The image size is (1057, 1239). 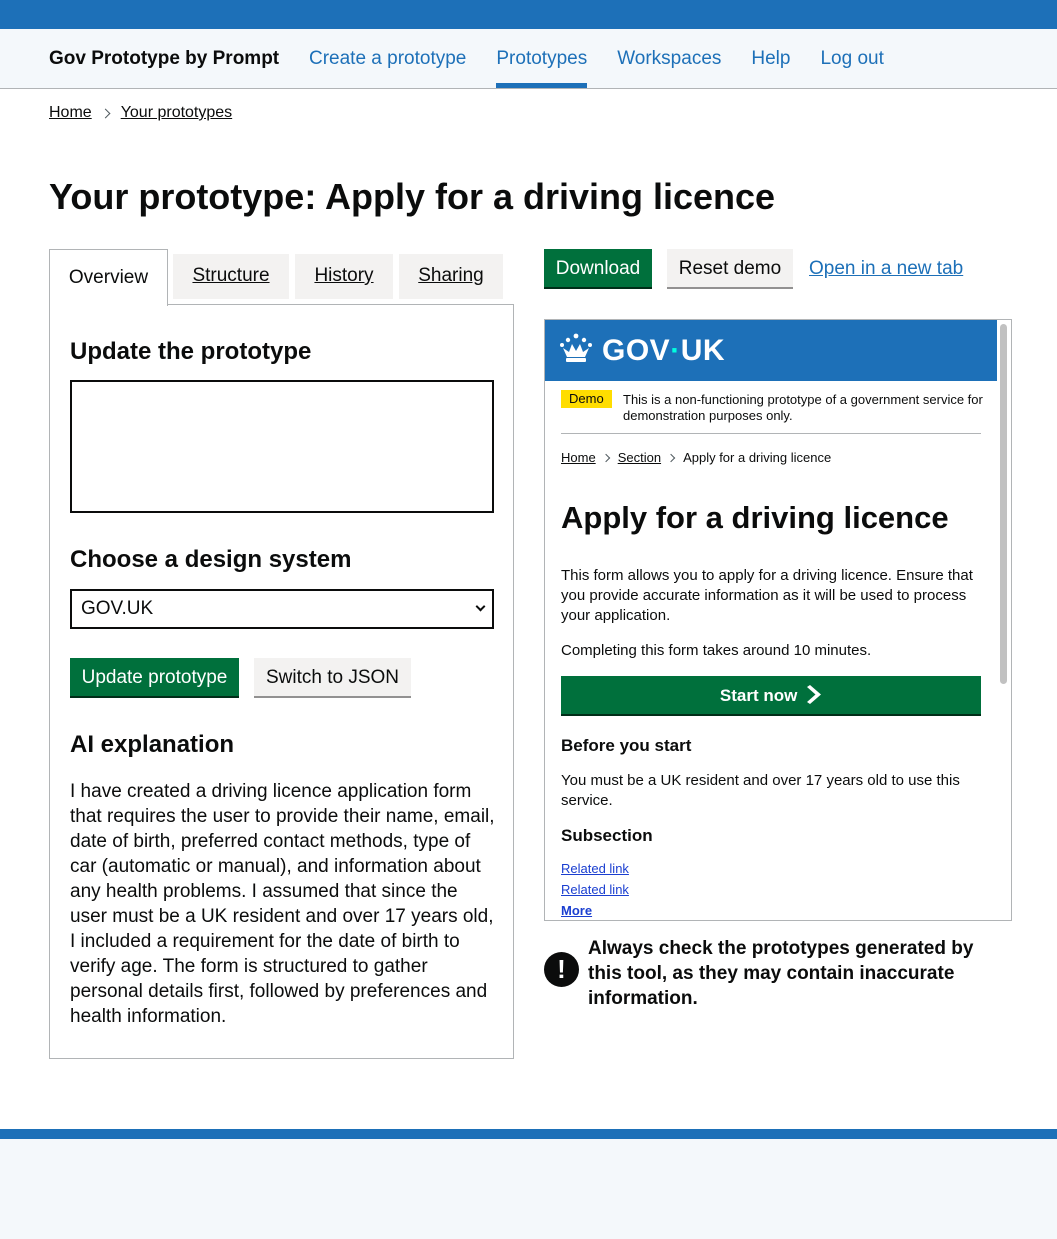 What do you see at coordinates (108, 277) in the screenshot?
I see `tab-overview: Overview` at bounding box center [108, 277].